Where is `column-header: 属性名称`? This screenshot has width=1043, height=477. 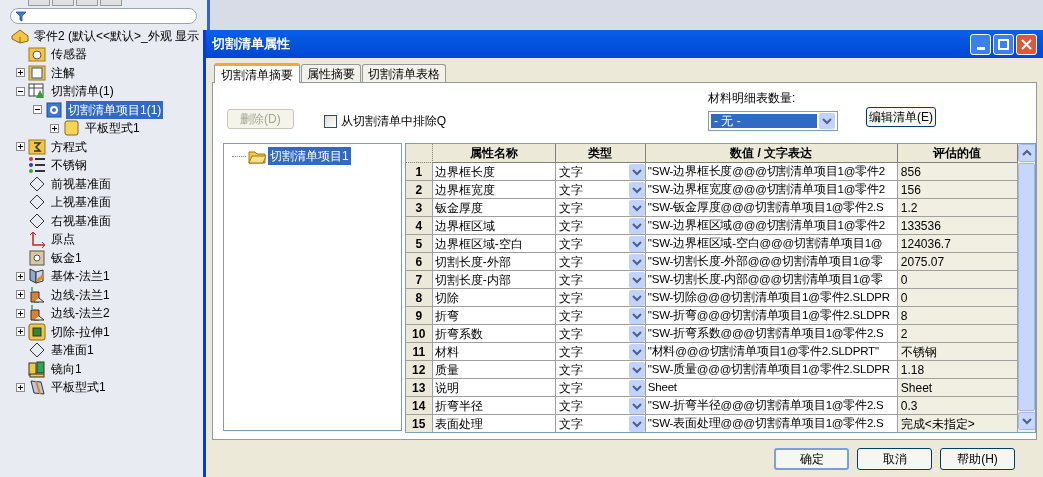
column-header: 属性名称 is located at coordinates (494, 153).